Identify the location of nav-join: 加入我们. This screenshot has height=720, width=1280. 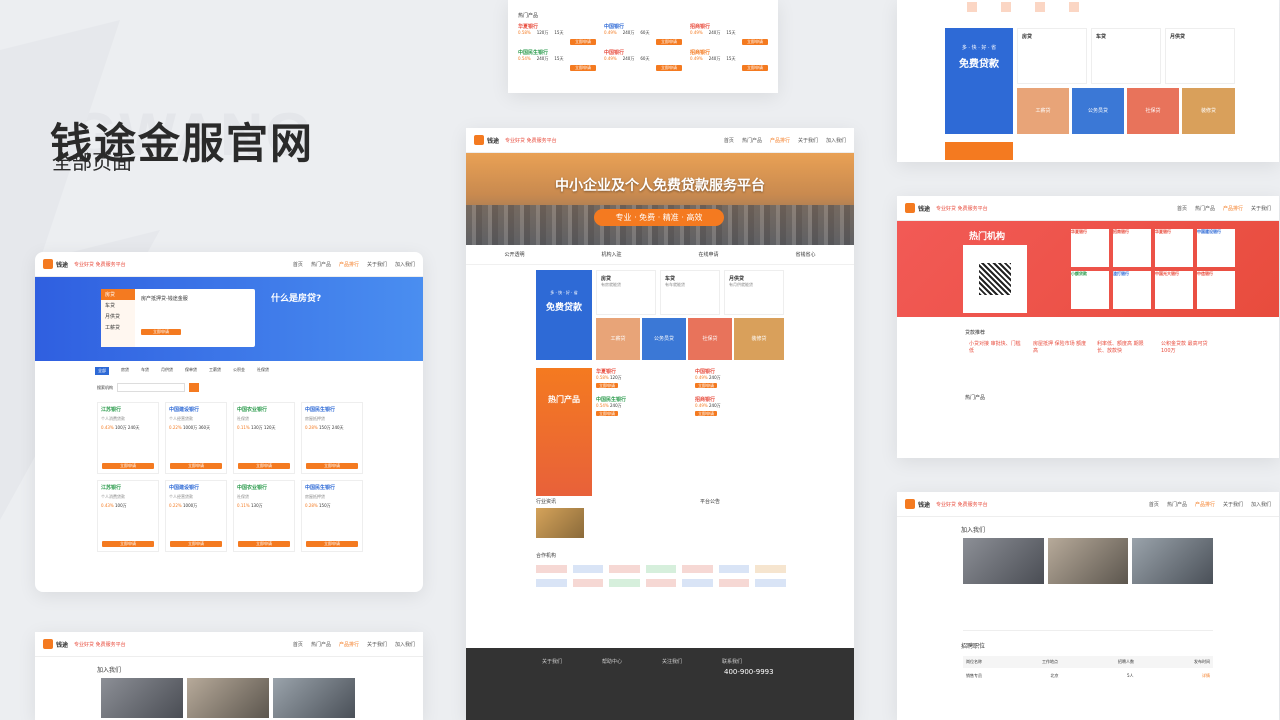
(836, 140).